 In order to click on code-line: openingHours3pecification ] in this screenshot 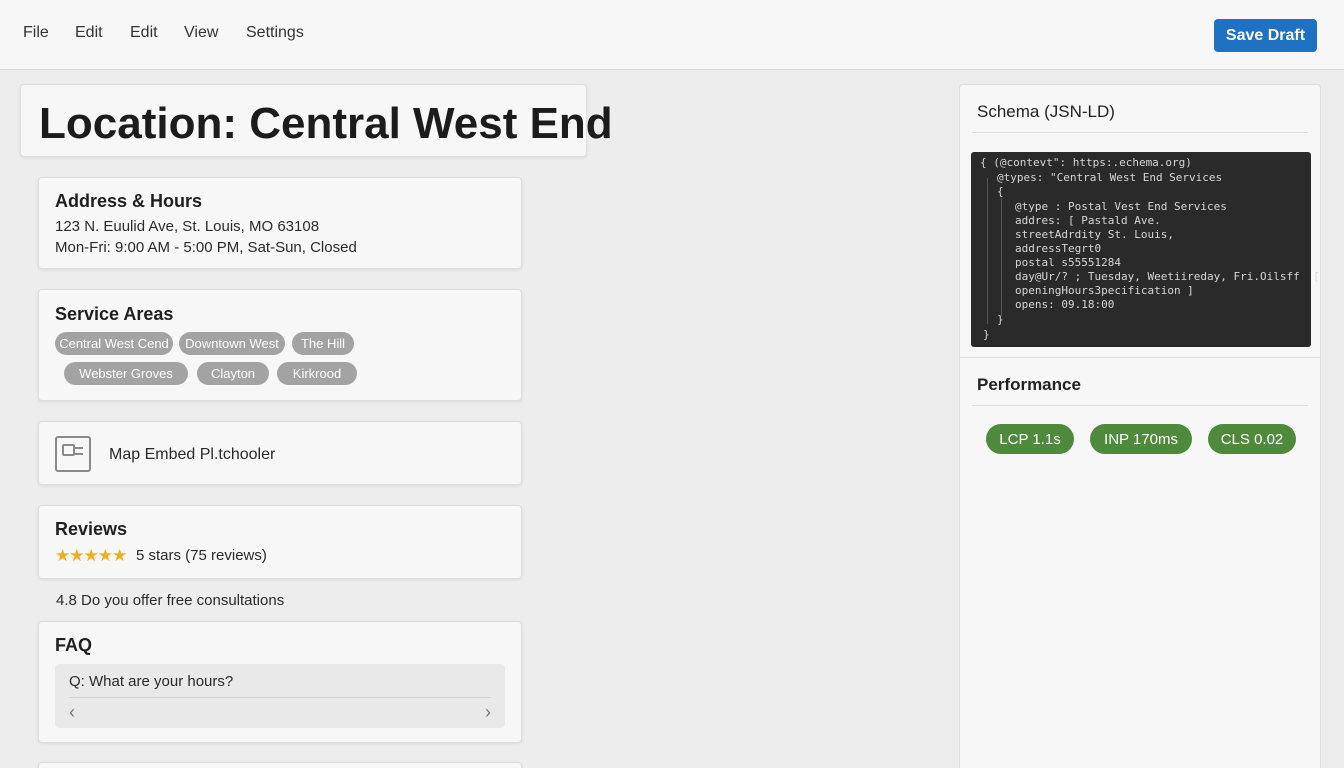, I will do `click(1104, 290)`.